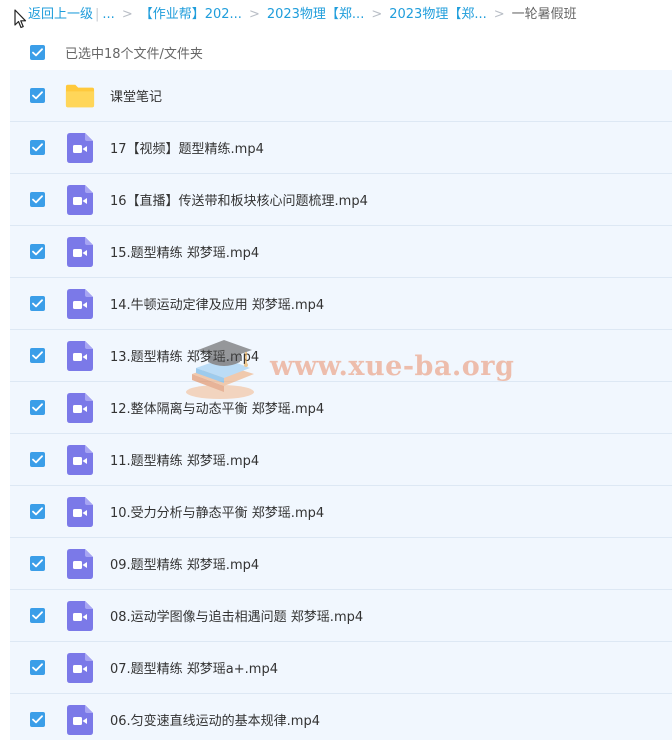  I want to click on selection-summary: 已选中18个文件/文件夹, so click(341, 52).